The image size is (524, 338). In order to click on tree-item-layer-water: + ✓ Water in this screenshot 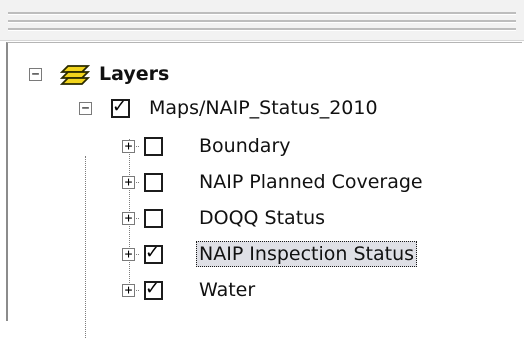, I will do `click(265, 291)`.